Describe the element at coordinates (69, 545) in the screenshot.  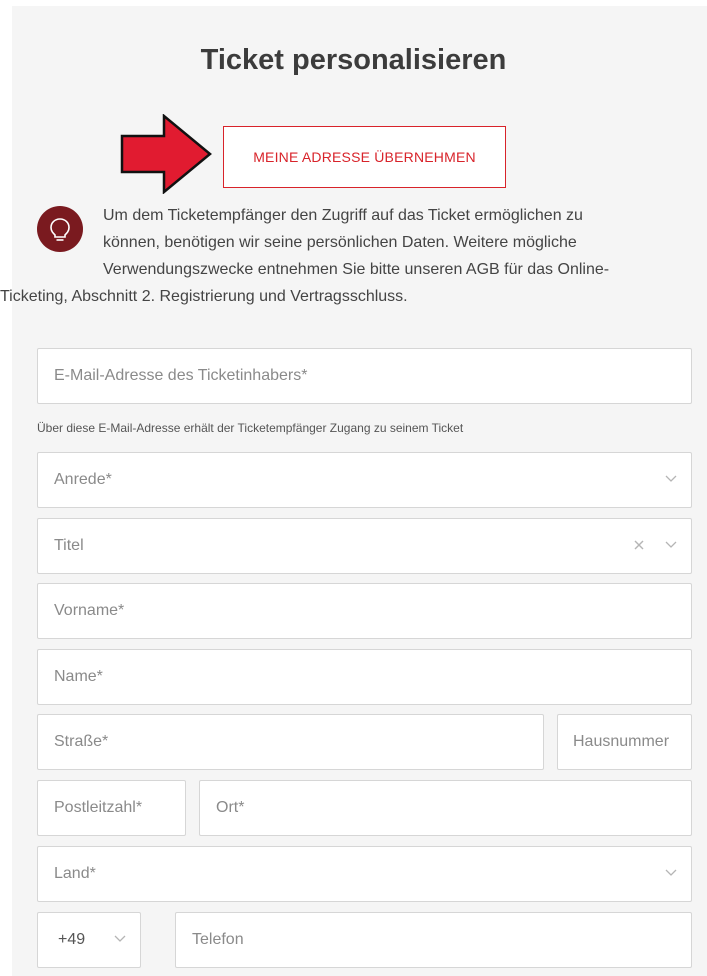
I see `title-placeholder: Titel` at that location.